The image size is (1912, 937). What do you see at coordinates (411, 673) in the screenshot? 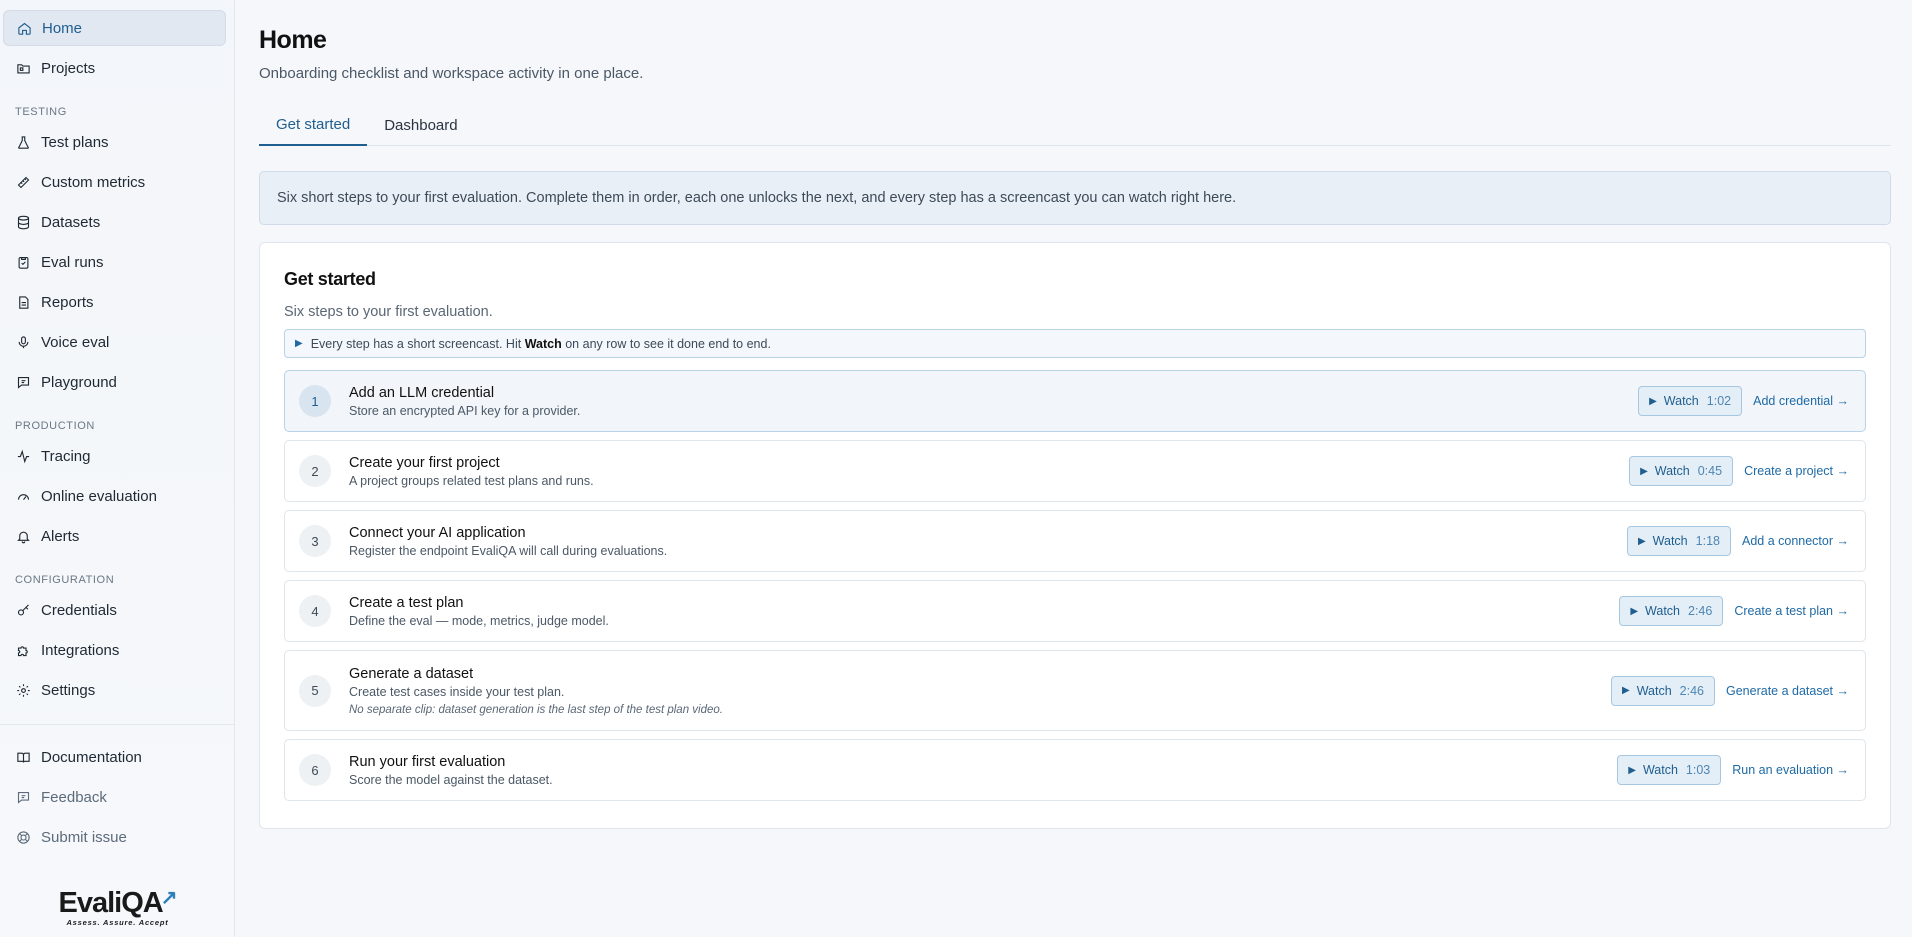
I see `step-title: Generate a dataset` at bounding box center [411, 673].